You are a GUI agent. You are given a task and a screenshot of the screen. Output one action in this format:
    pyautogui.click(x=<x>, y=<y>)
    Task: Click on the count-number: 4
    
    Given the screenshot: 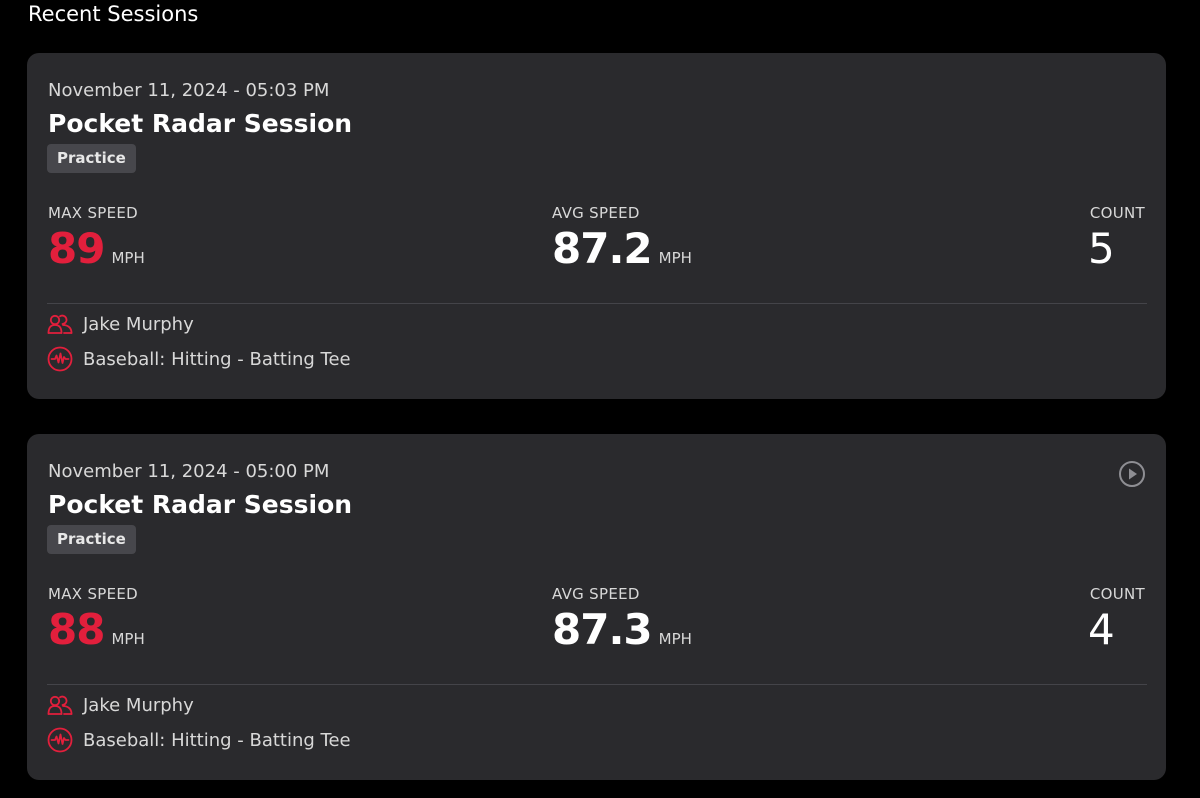 What is the action you would take?
    pyautogui.click(x=1101, y=629)
    